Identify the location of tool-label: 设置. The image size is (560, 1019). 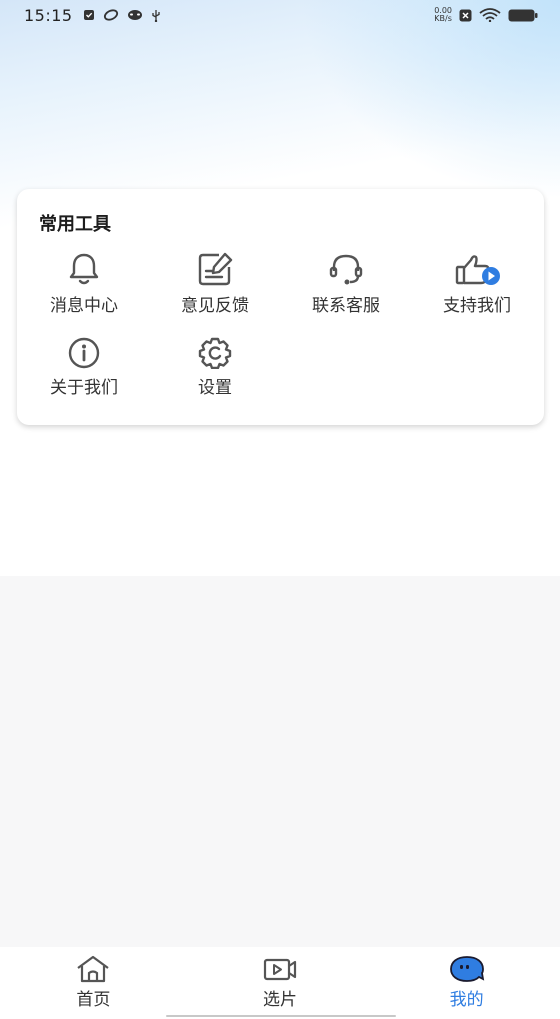
(215, 388).